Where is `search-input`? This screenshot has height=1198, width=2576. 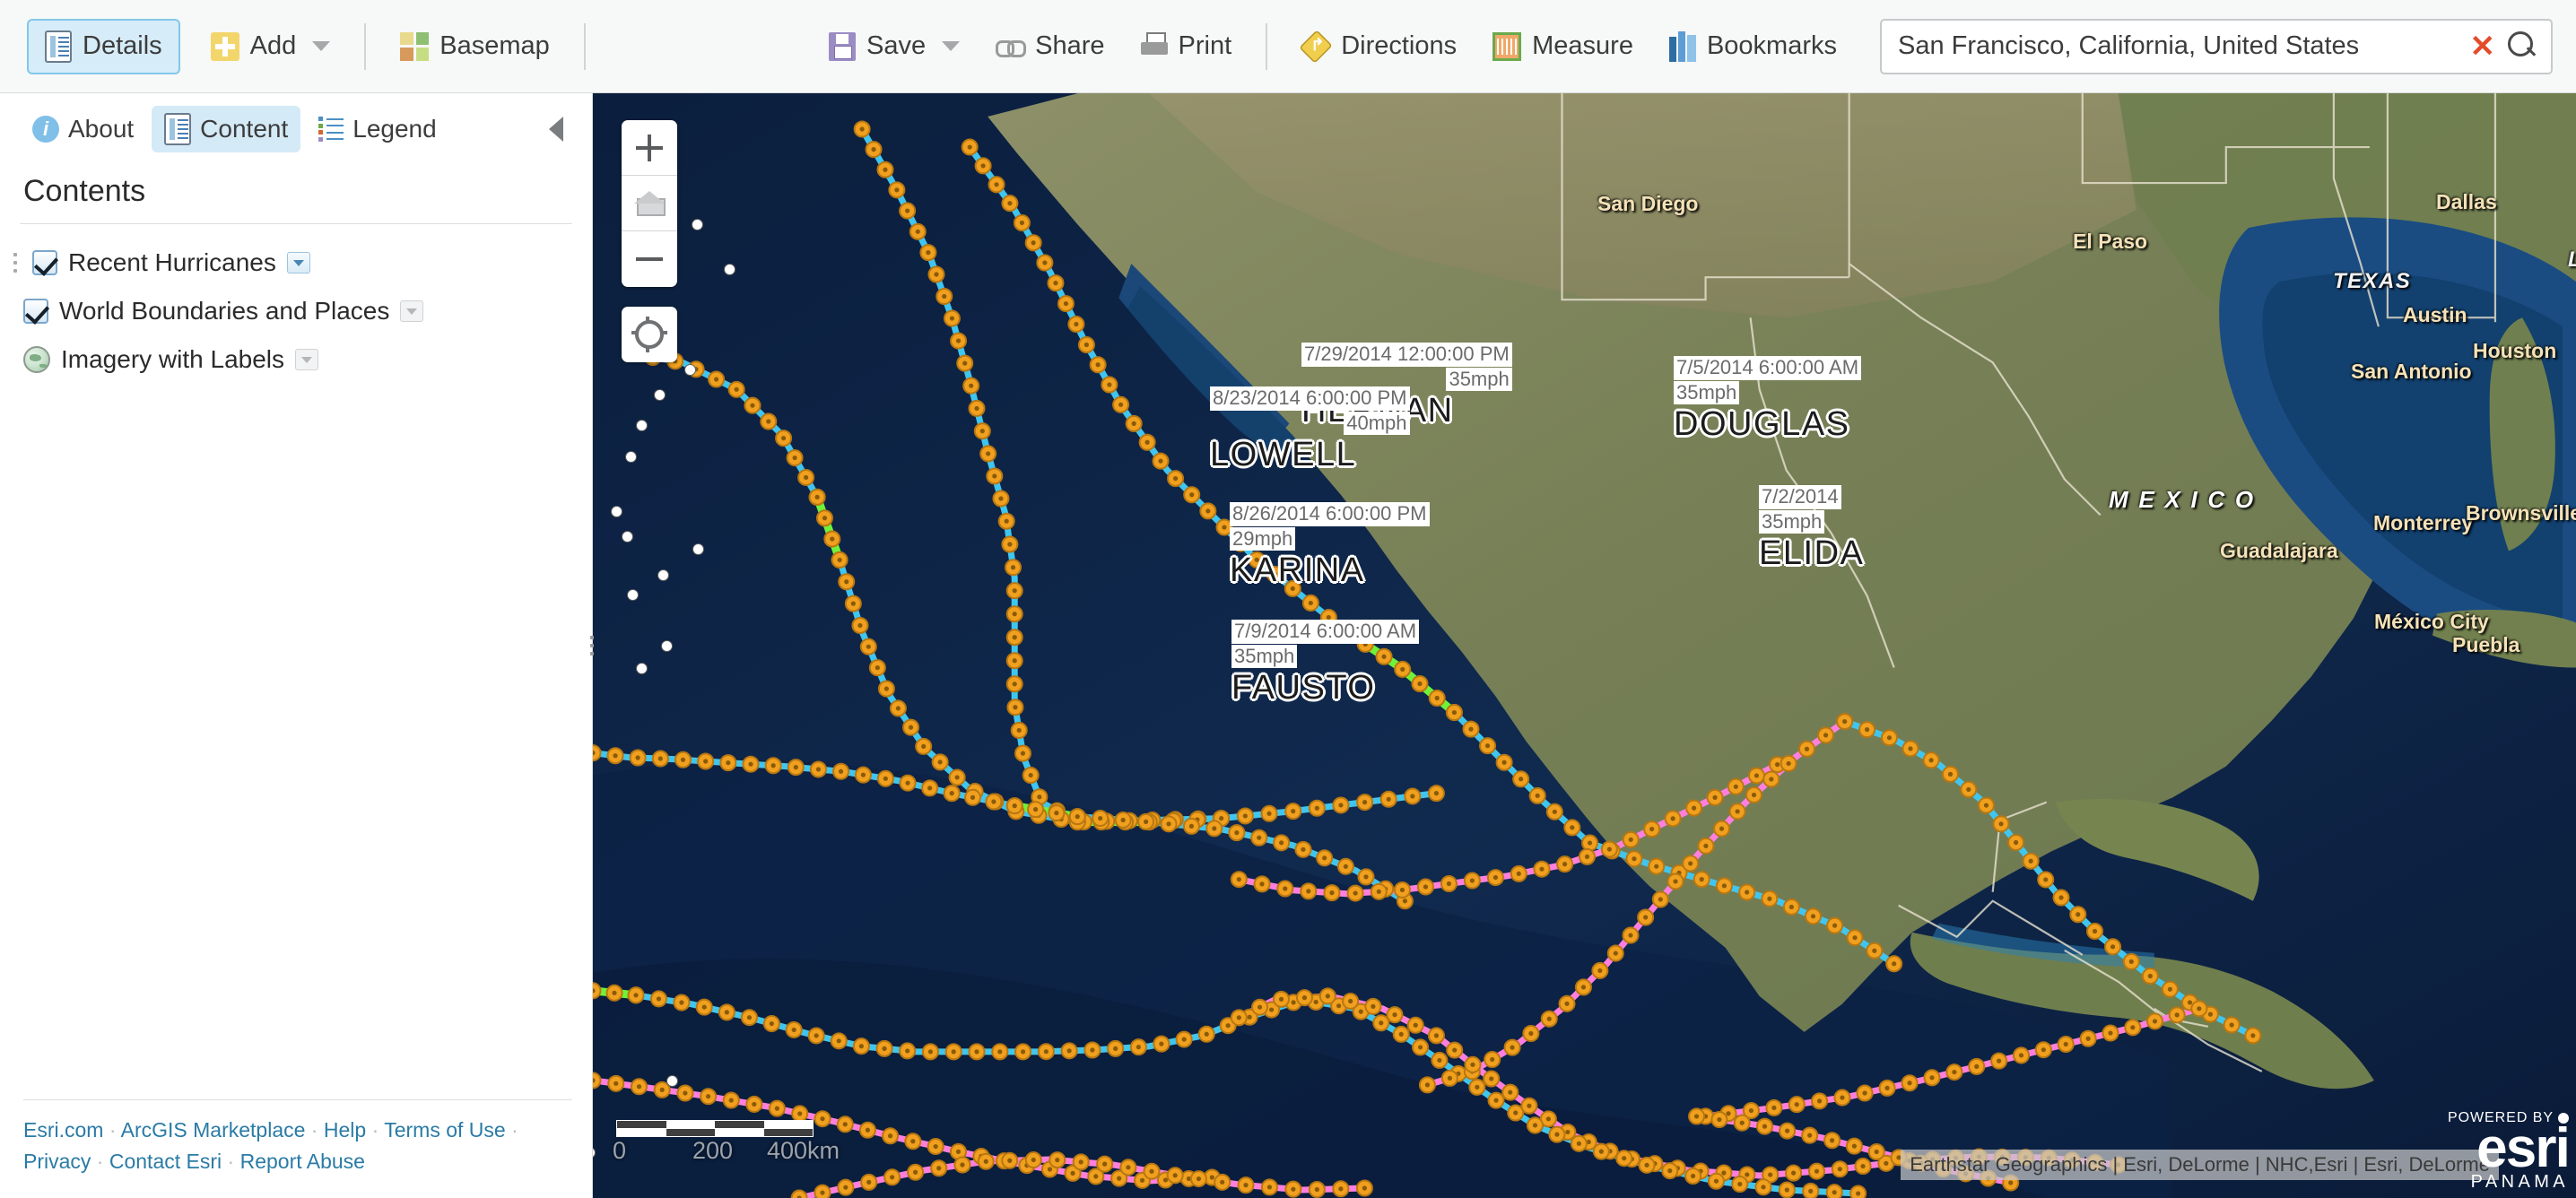
search-input is located at coordinates (2180, 46).